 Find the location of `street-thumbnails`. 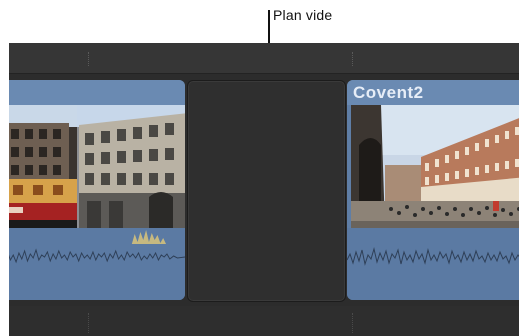

street-thumbnails is located at coordinates (97, 166).